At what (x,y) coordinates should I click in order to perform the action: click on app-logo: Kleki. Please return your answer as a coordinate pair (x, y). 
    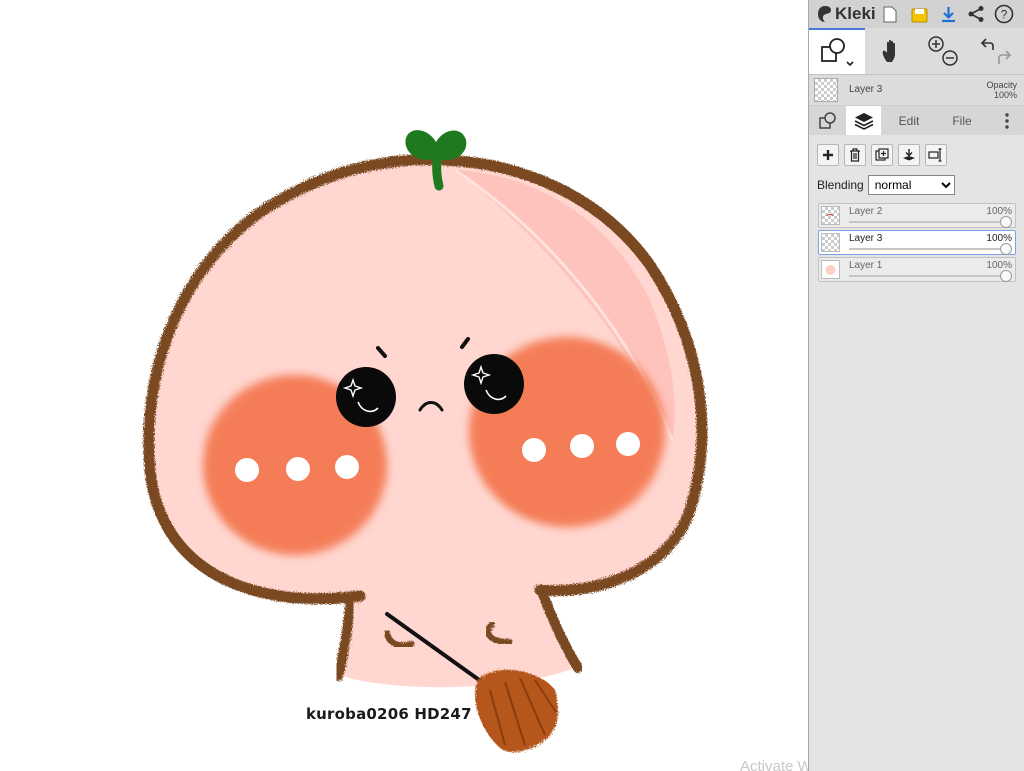
    Looking at the image, I should click on (846, 14).